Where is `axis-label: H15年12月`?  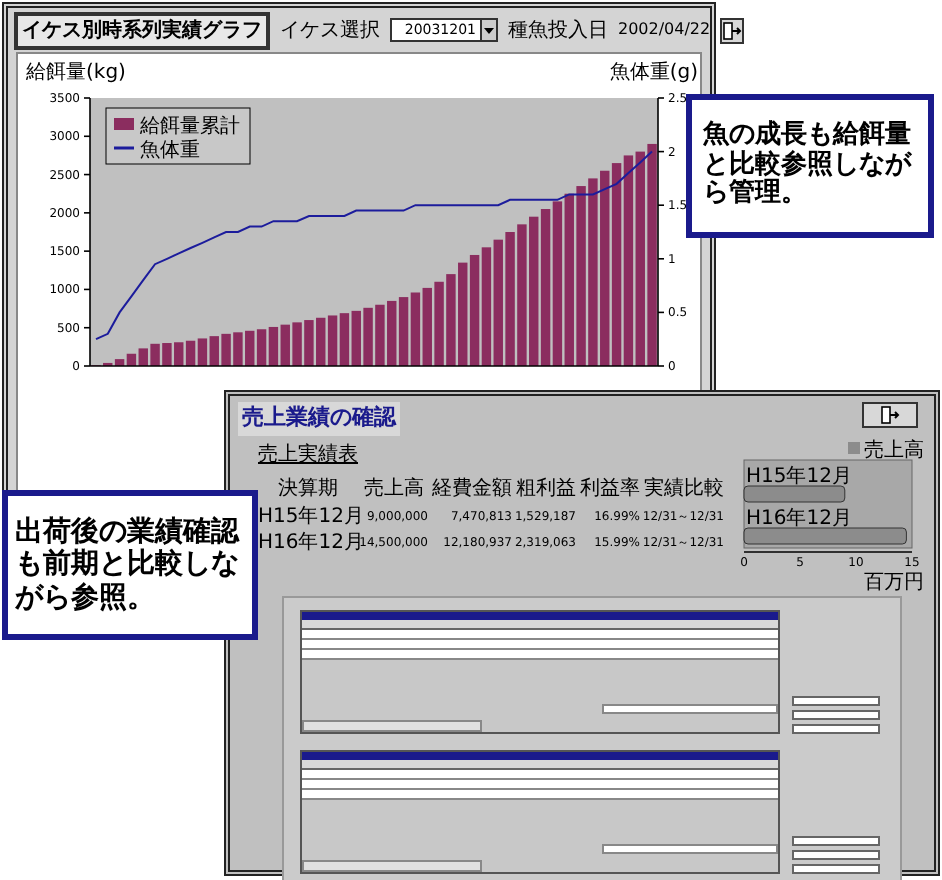 axis-label: H15年12月 is located at coordinates (799, 476).